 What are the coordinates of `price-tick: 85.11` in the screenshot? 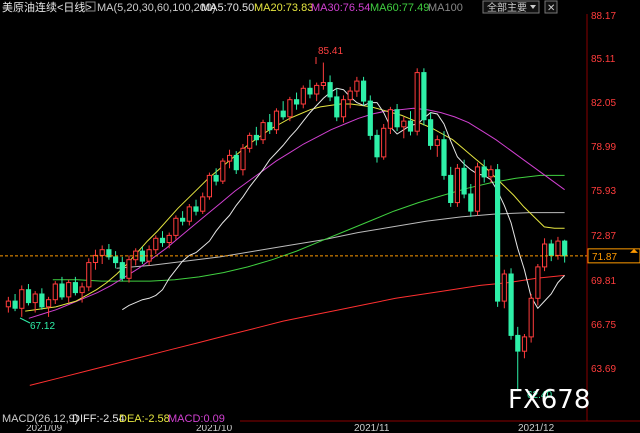 It's located at (603, 59).